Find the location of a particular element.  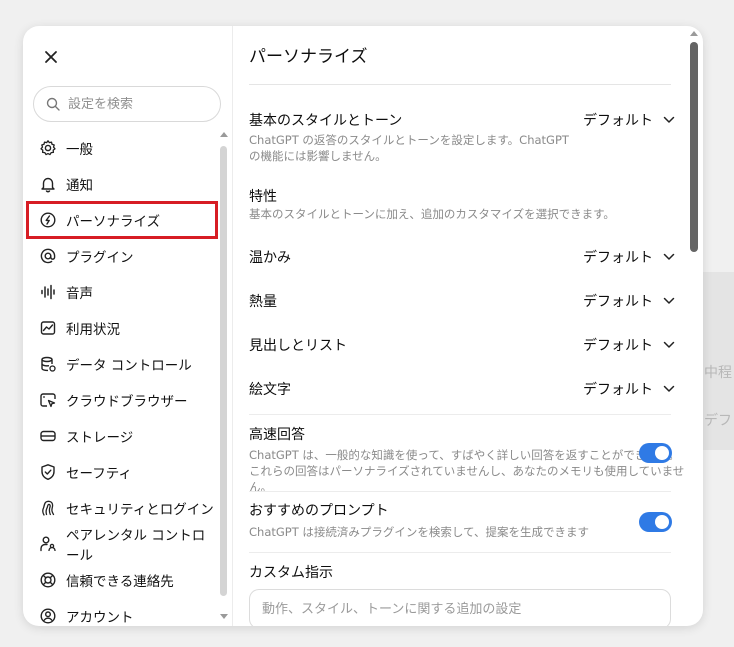

sidebar-item-storage: ストレージ is located at coordinates (122, 436).